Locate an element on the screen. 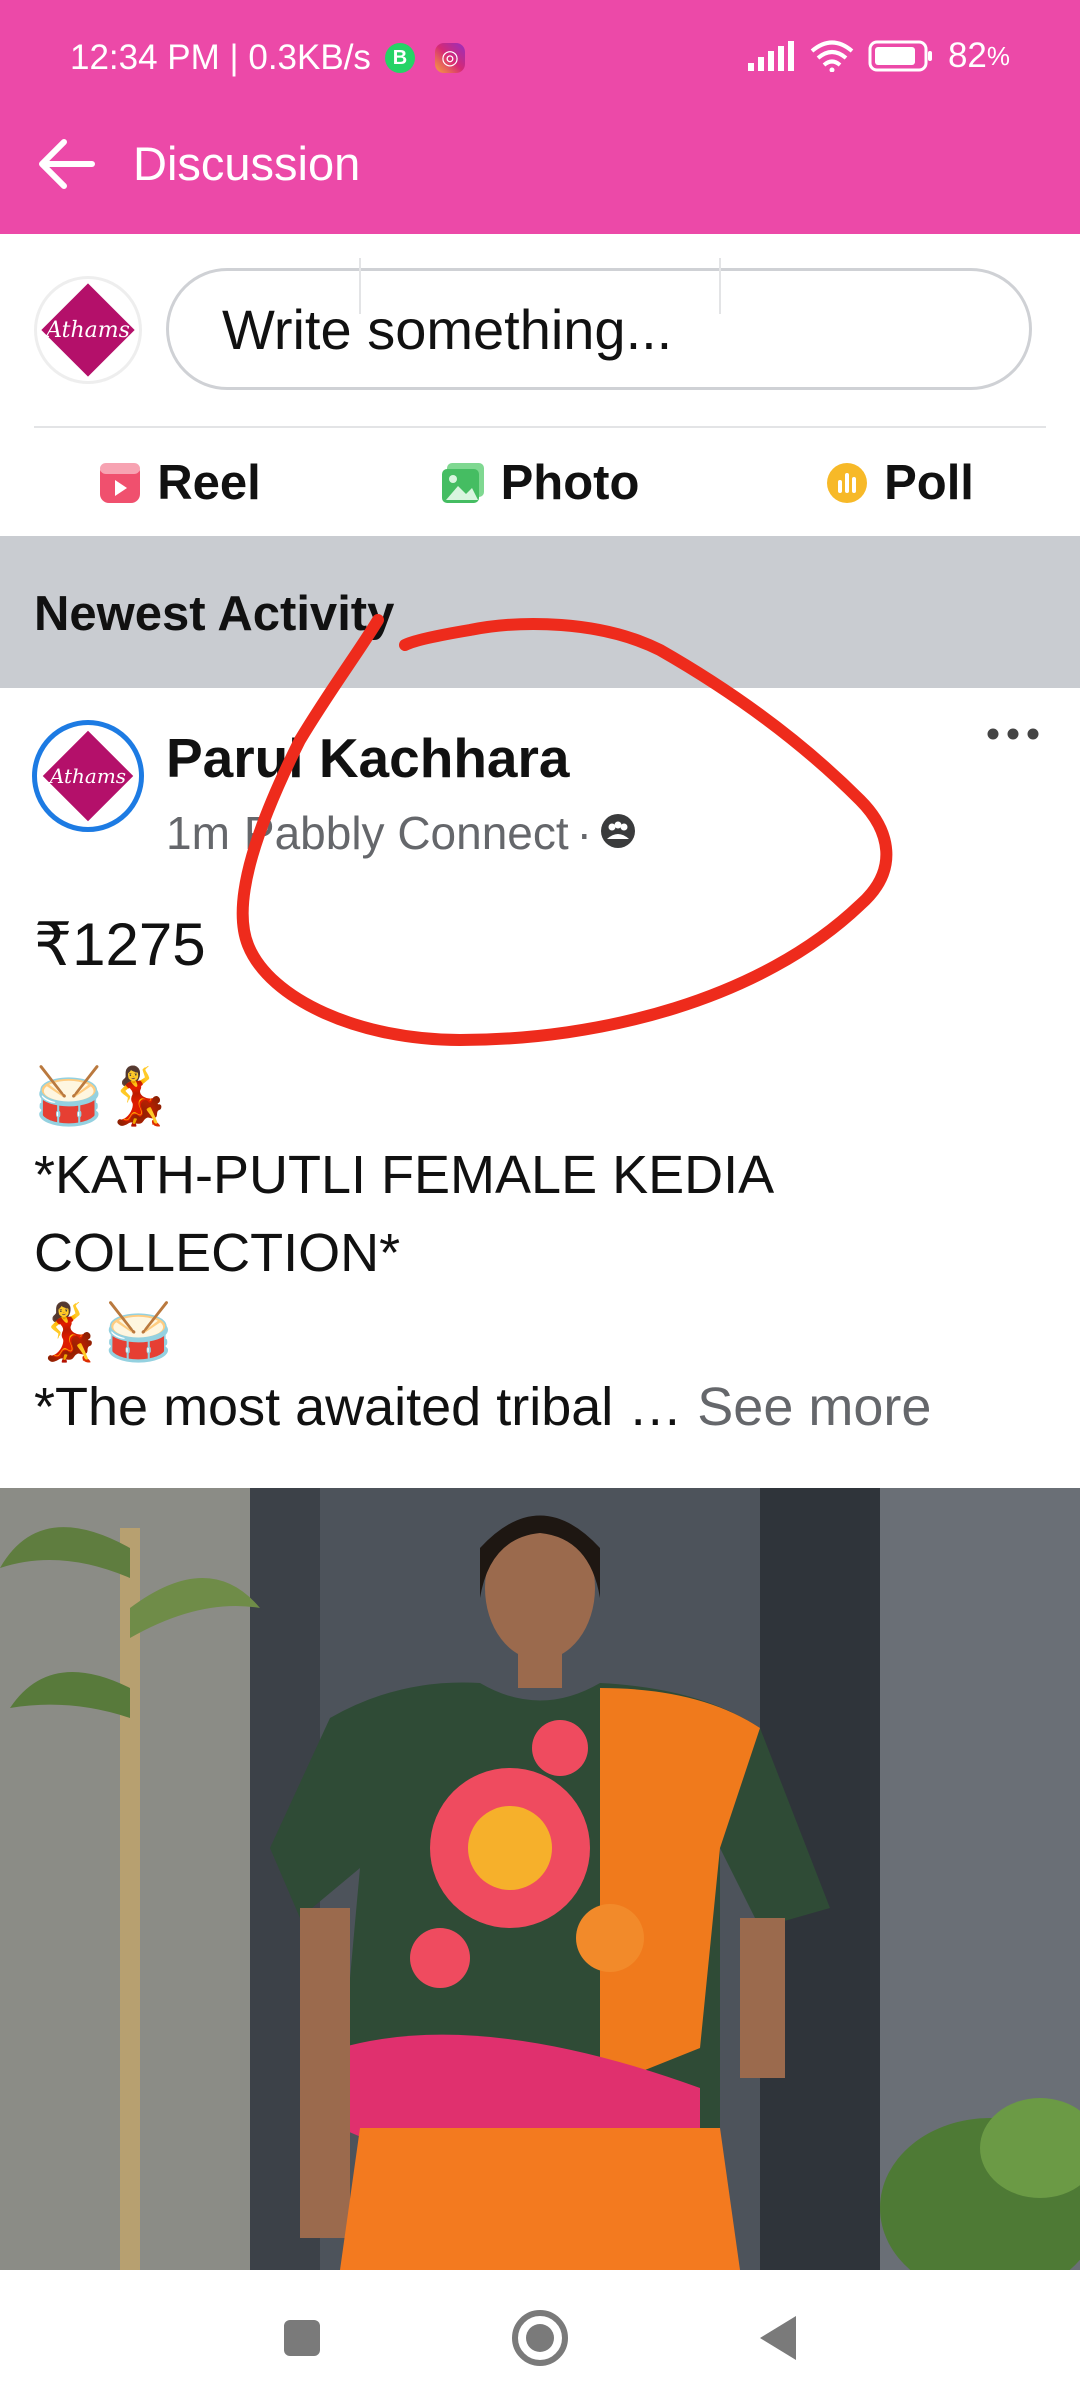 The height and width of the screenshot is (2400, 1080). back-arrow-icon is located at coordinates (67, 164).